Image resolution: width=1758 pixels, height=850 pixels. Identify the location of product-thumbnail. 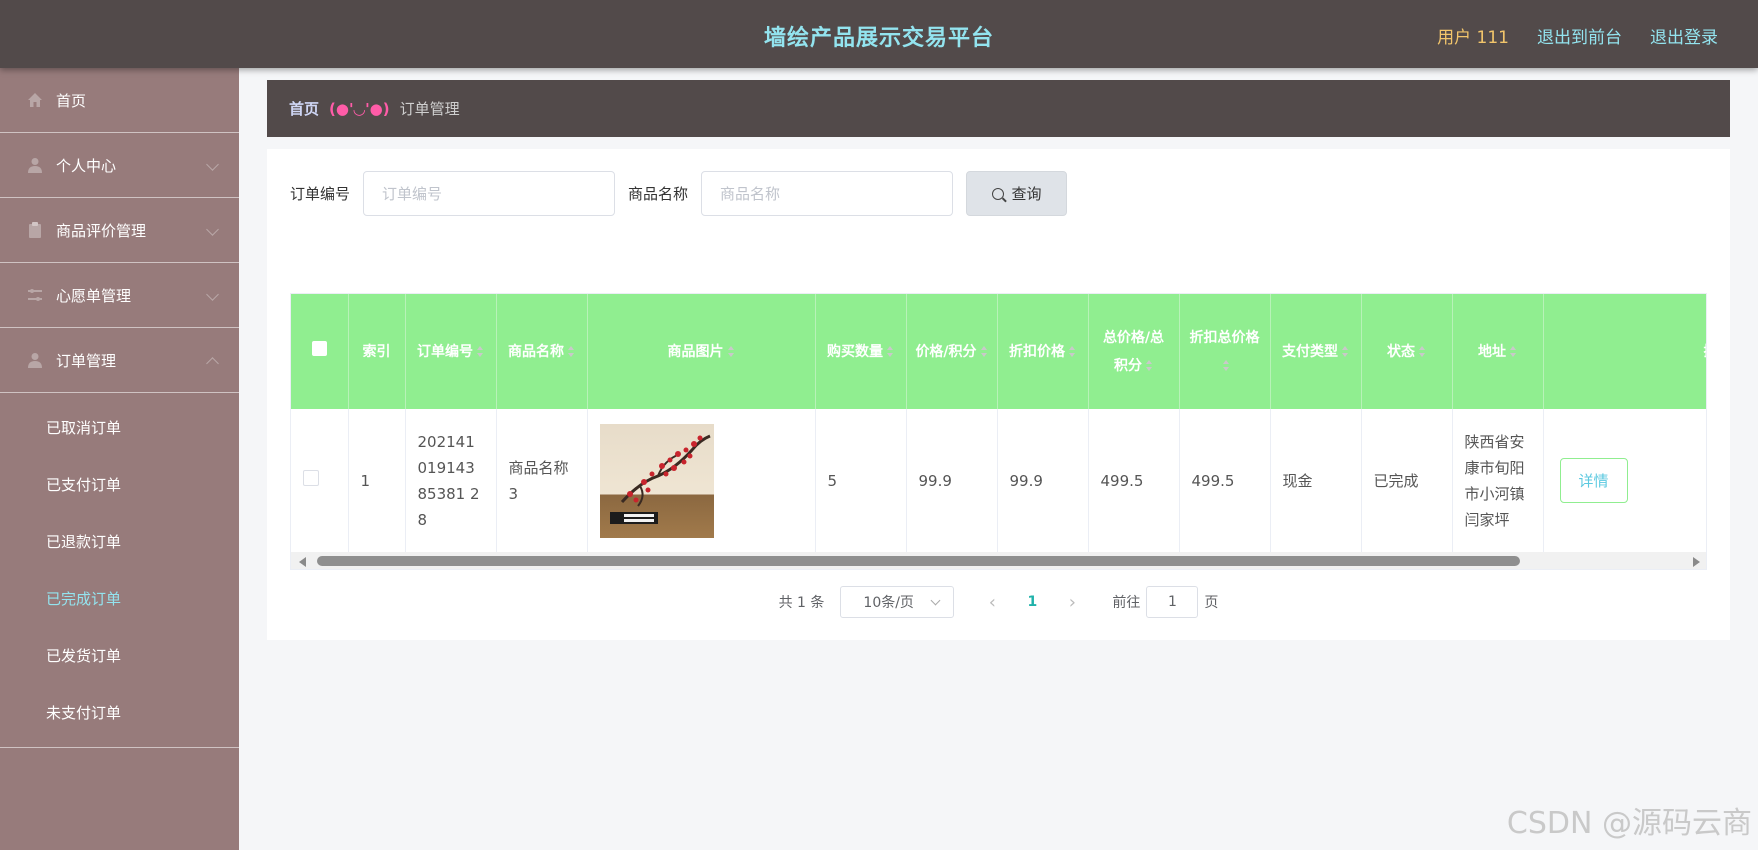
(656, 480).